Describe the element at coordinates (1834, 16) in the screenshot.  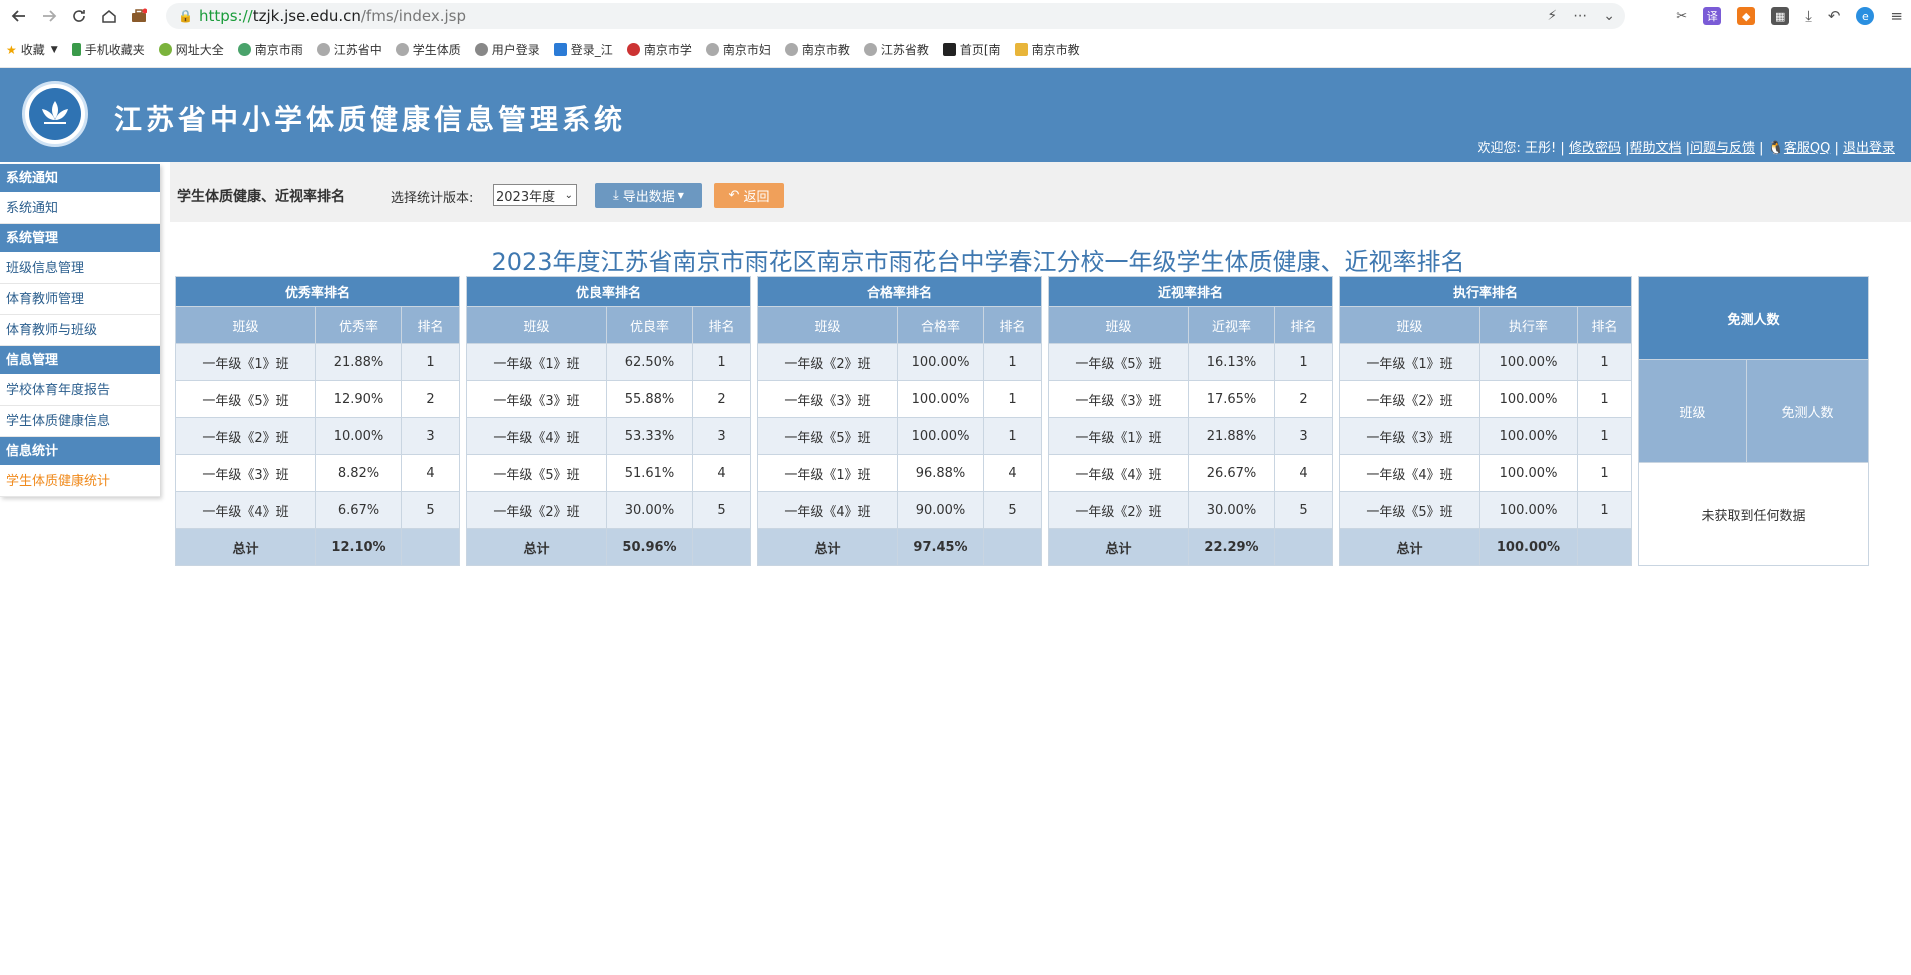
I see `undo-icon: ↶` at that location.